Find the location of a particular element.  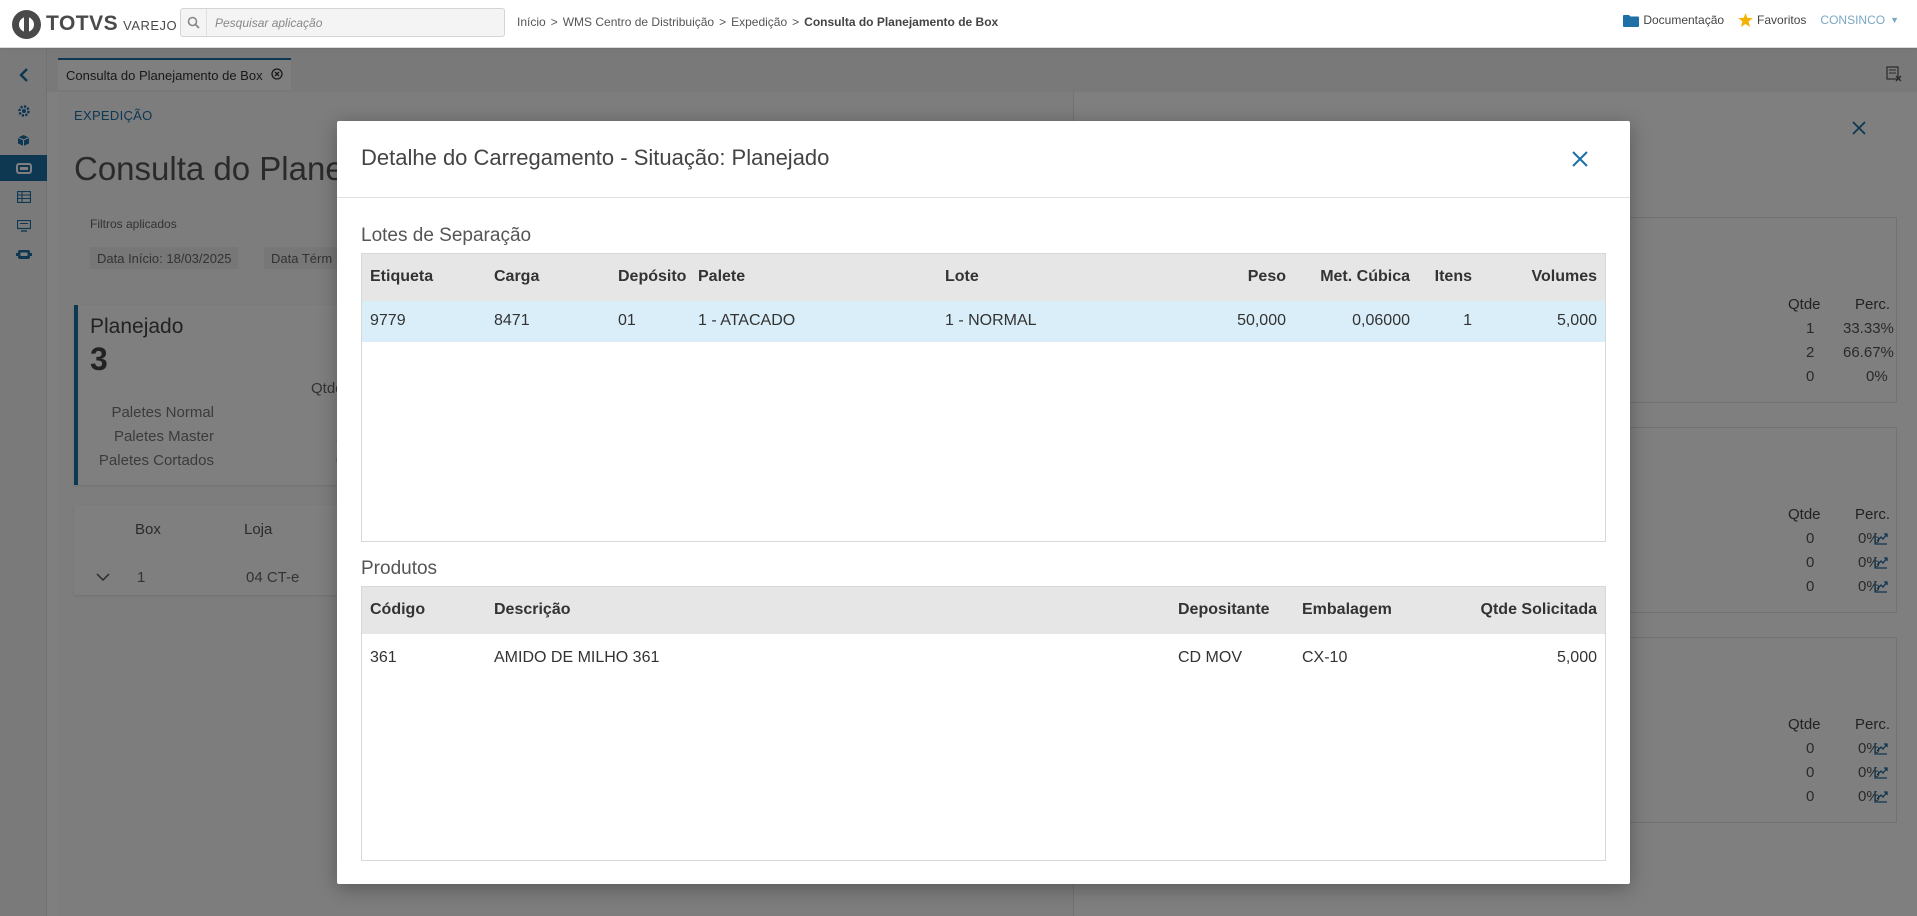

cell-itens: 1 is located at coordinates (1467, 320).